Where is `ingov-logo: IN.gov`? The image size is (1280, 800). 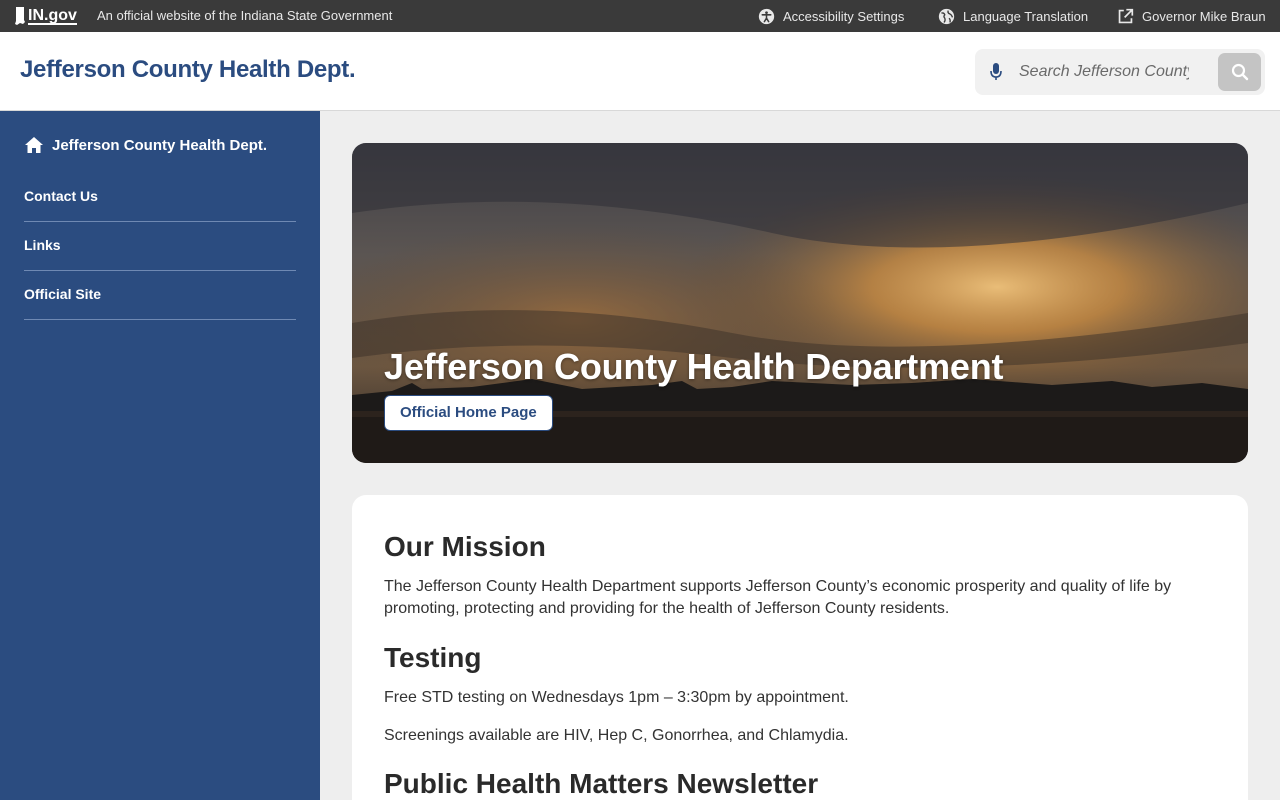 ingov-logo: IN.gov is located at coordinates (45, 16).